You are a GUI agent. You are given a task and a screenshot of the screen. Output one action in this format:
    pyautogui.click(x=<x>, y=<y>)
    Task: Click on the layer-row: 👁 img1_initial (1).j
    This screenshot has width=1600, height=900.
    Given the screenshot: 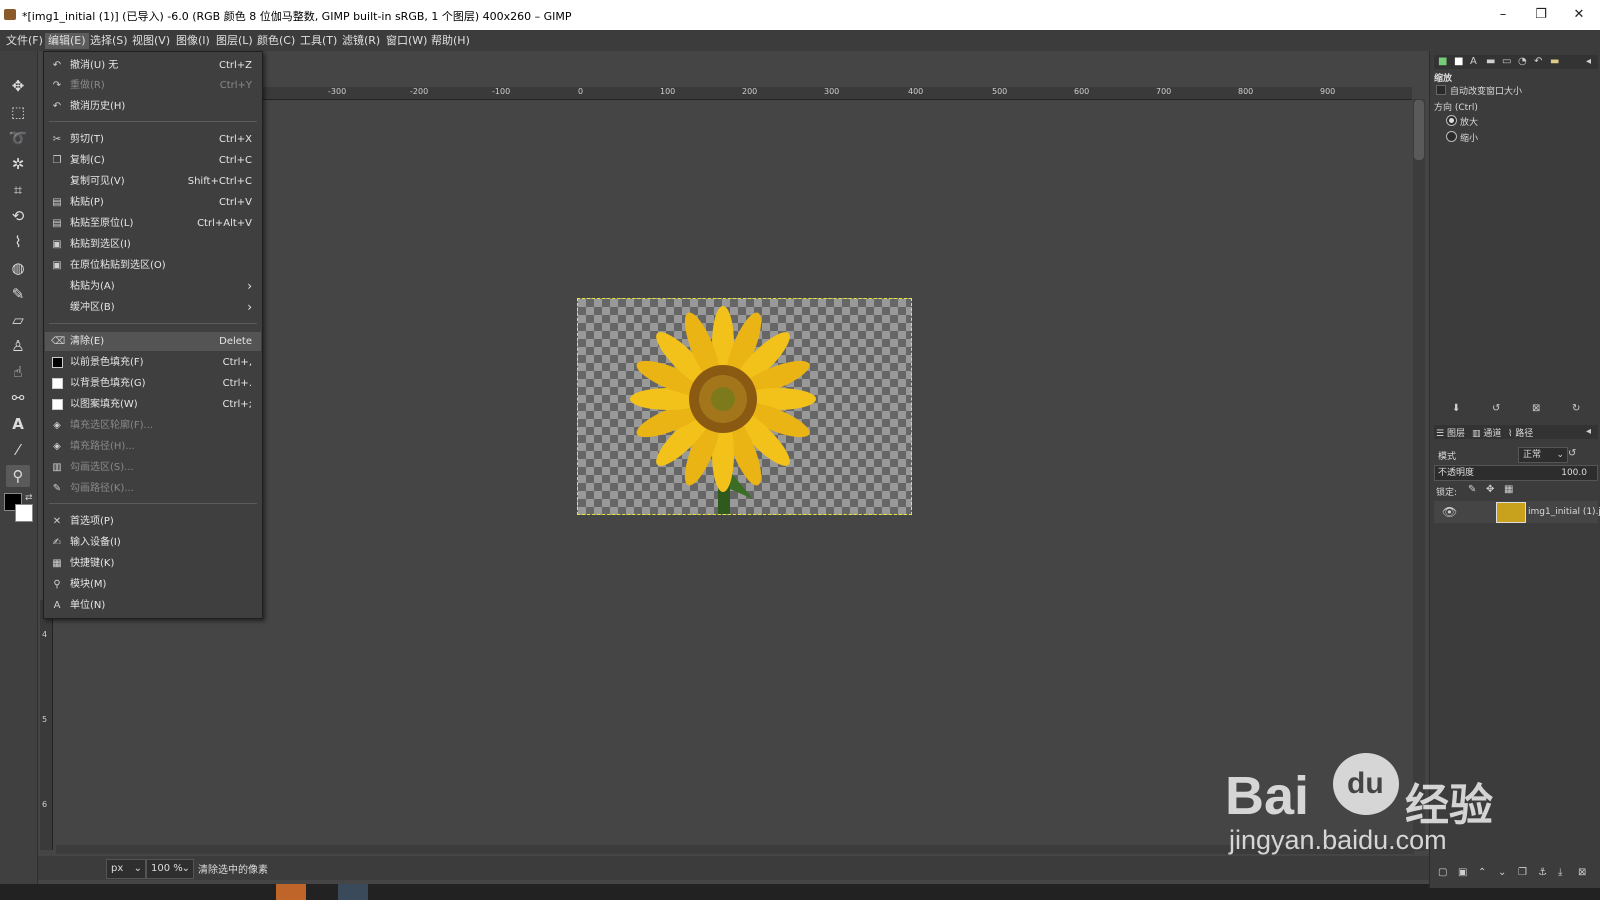 What is the action you would take?
    pyautogui.click(x=1517, y=512)
    